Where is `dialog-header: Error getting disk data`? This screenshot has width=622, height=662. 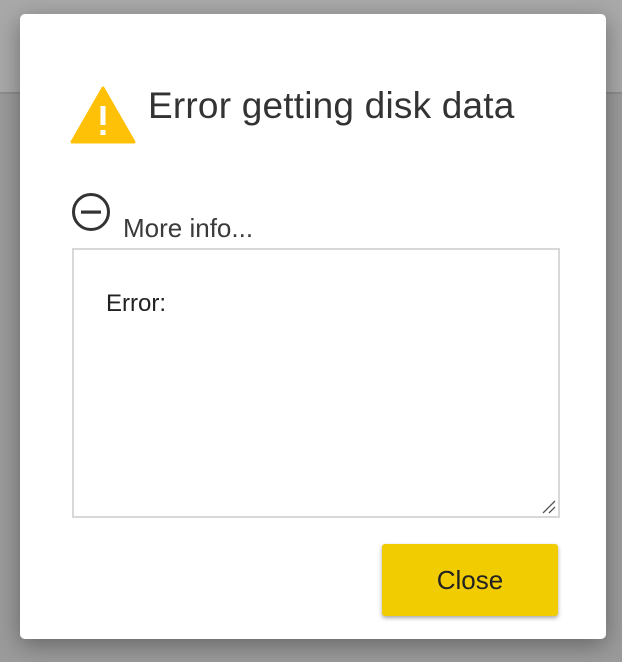 dialog-header: Error getting disk data is located at coordinates (292, 115).